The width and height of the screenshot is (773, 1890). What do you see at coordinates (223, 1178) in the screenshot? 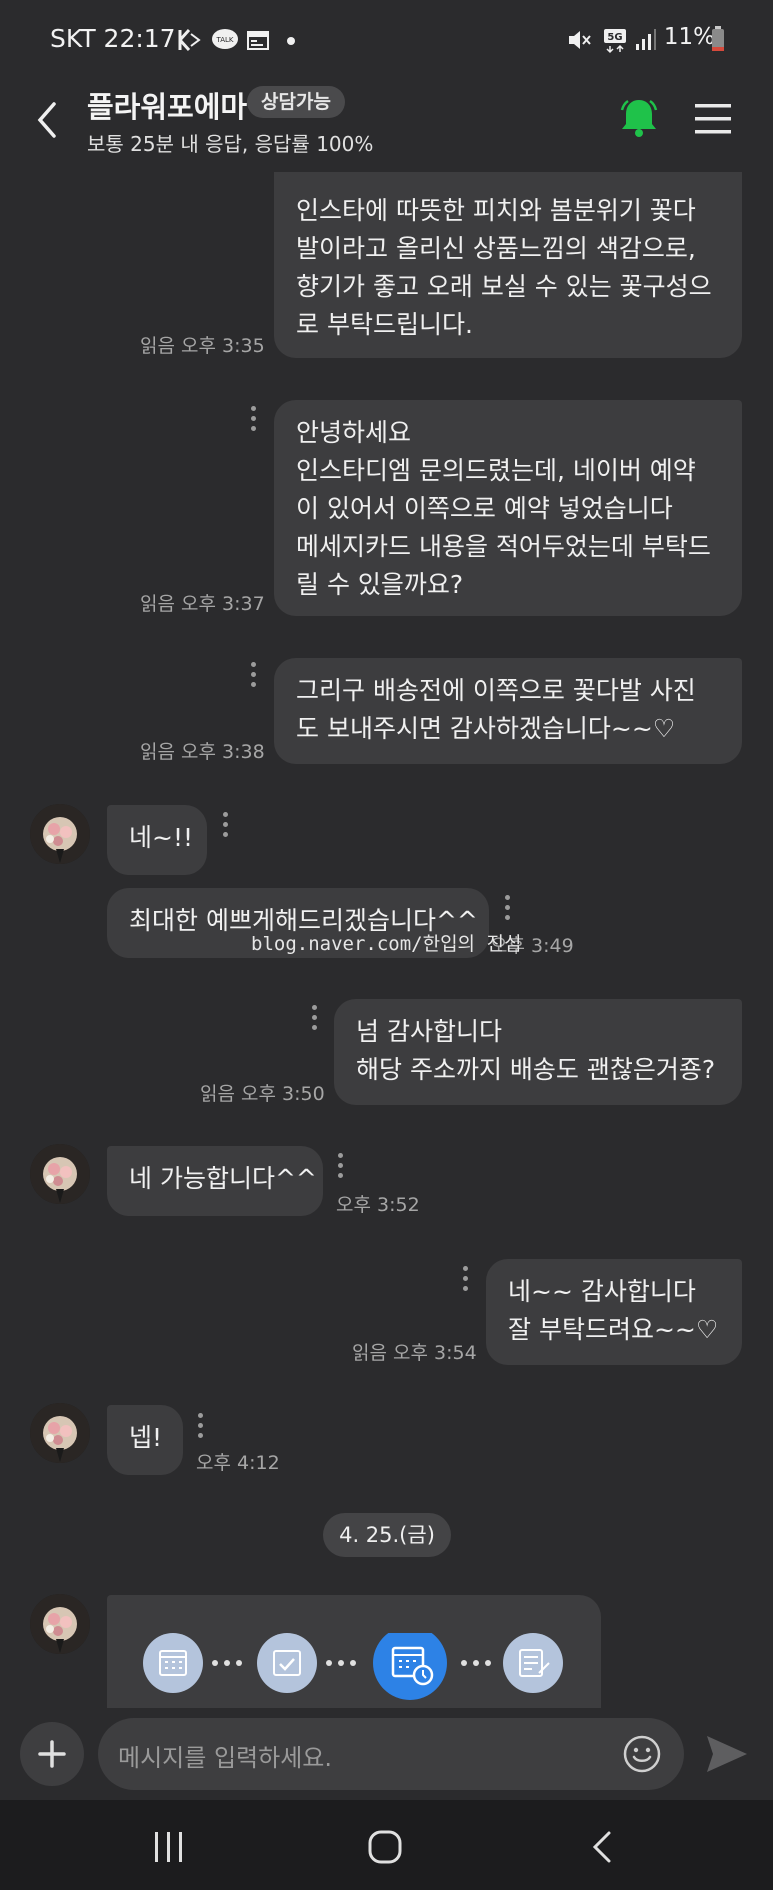
I see `message-text: 네 가능합니다^^` at bounding box center [223, 1178].